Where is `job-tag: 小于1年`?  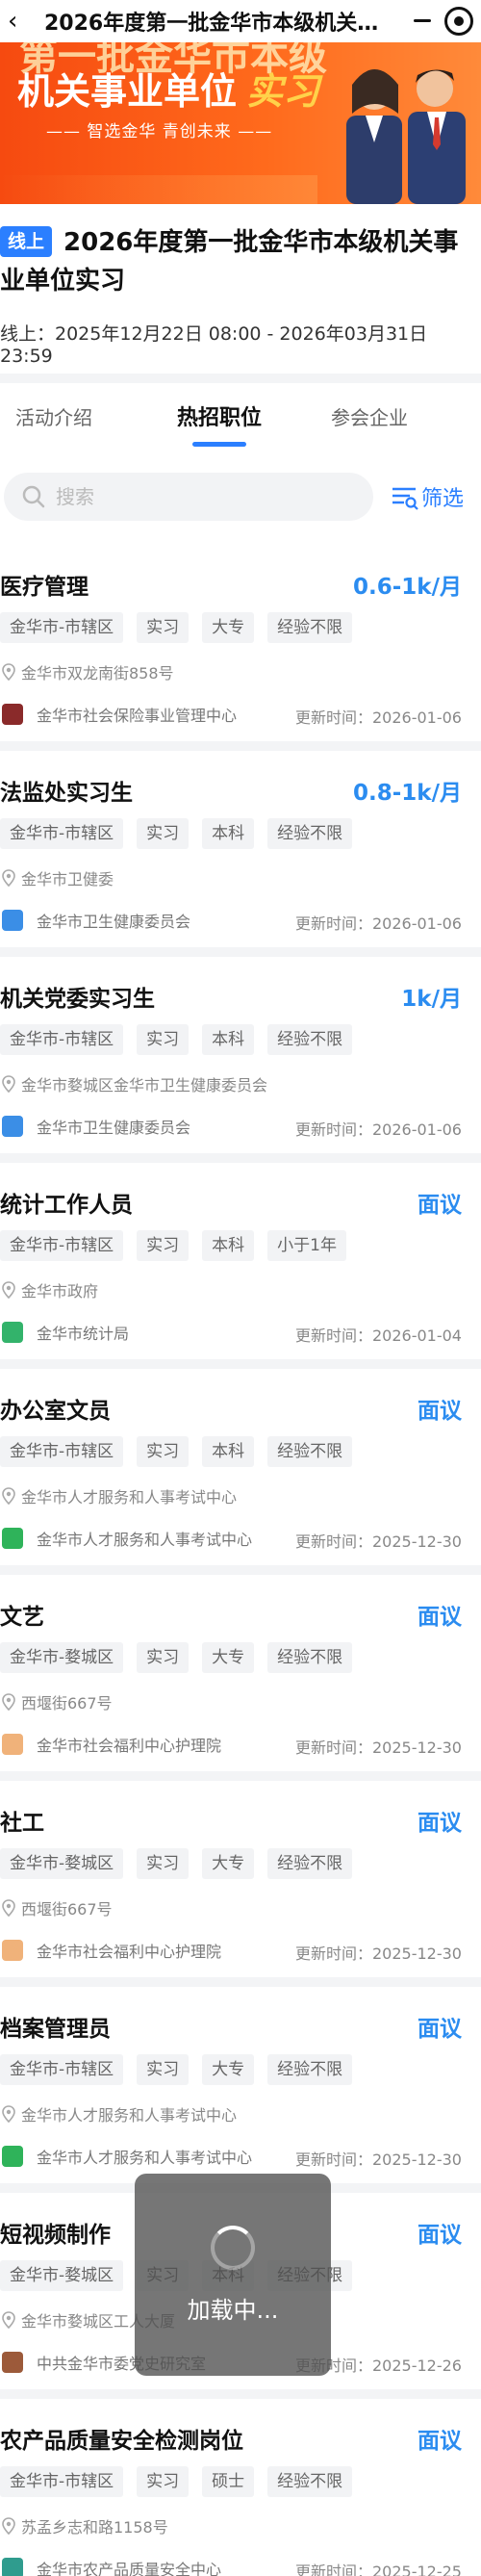
job-tag: 小于1年 is located at coordinates (306, 1246).